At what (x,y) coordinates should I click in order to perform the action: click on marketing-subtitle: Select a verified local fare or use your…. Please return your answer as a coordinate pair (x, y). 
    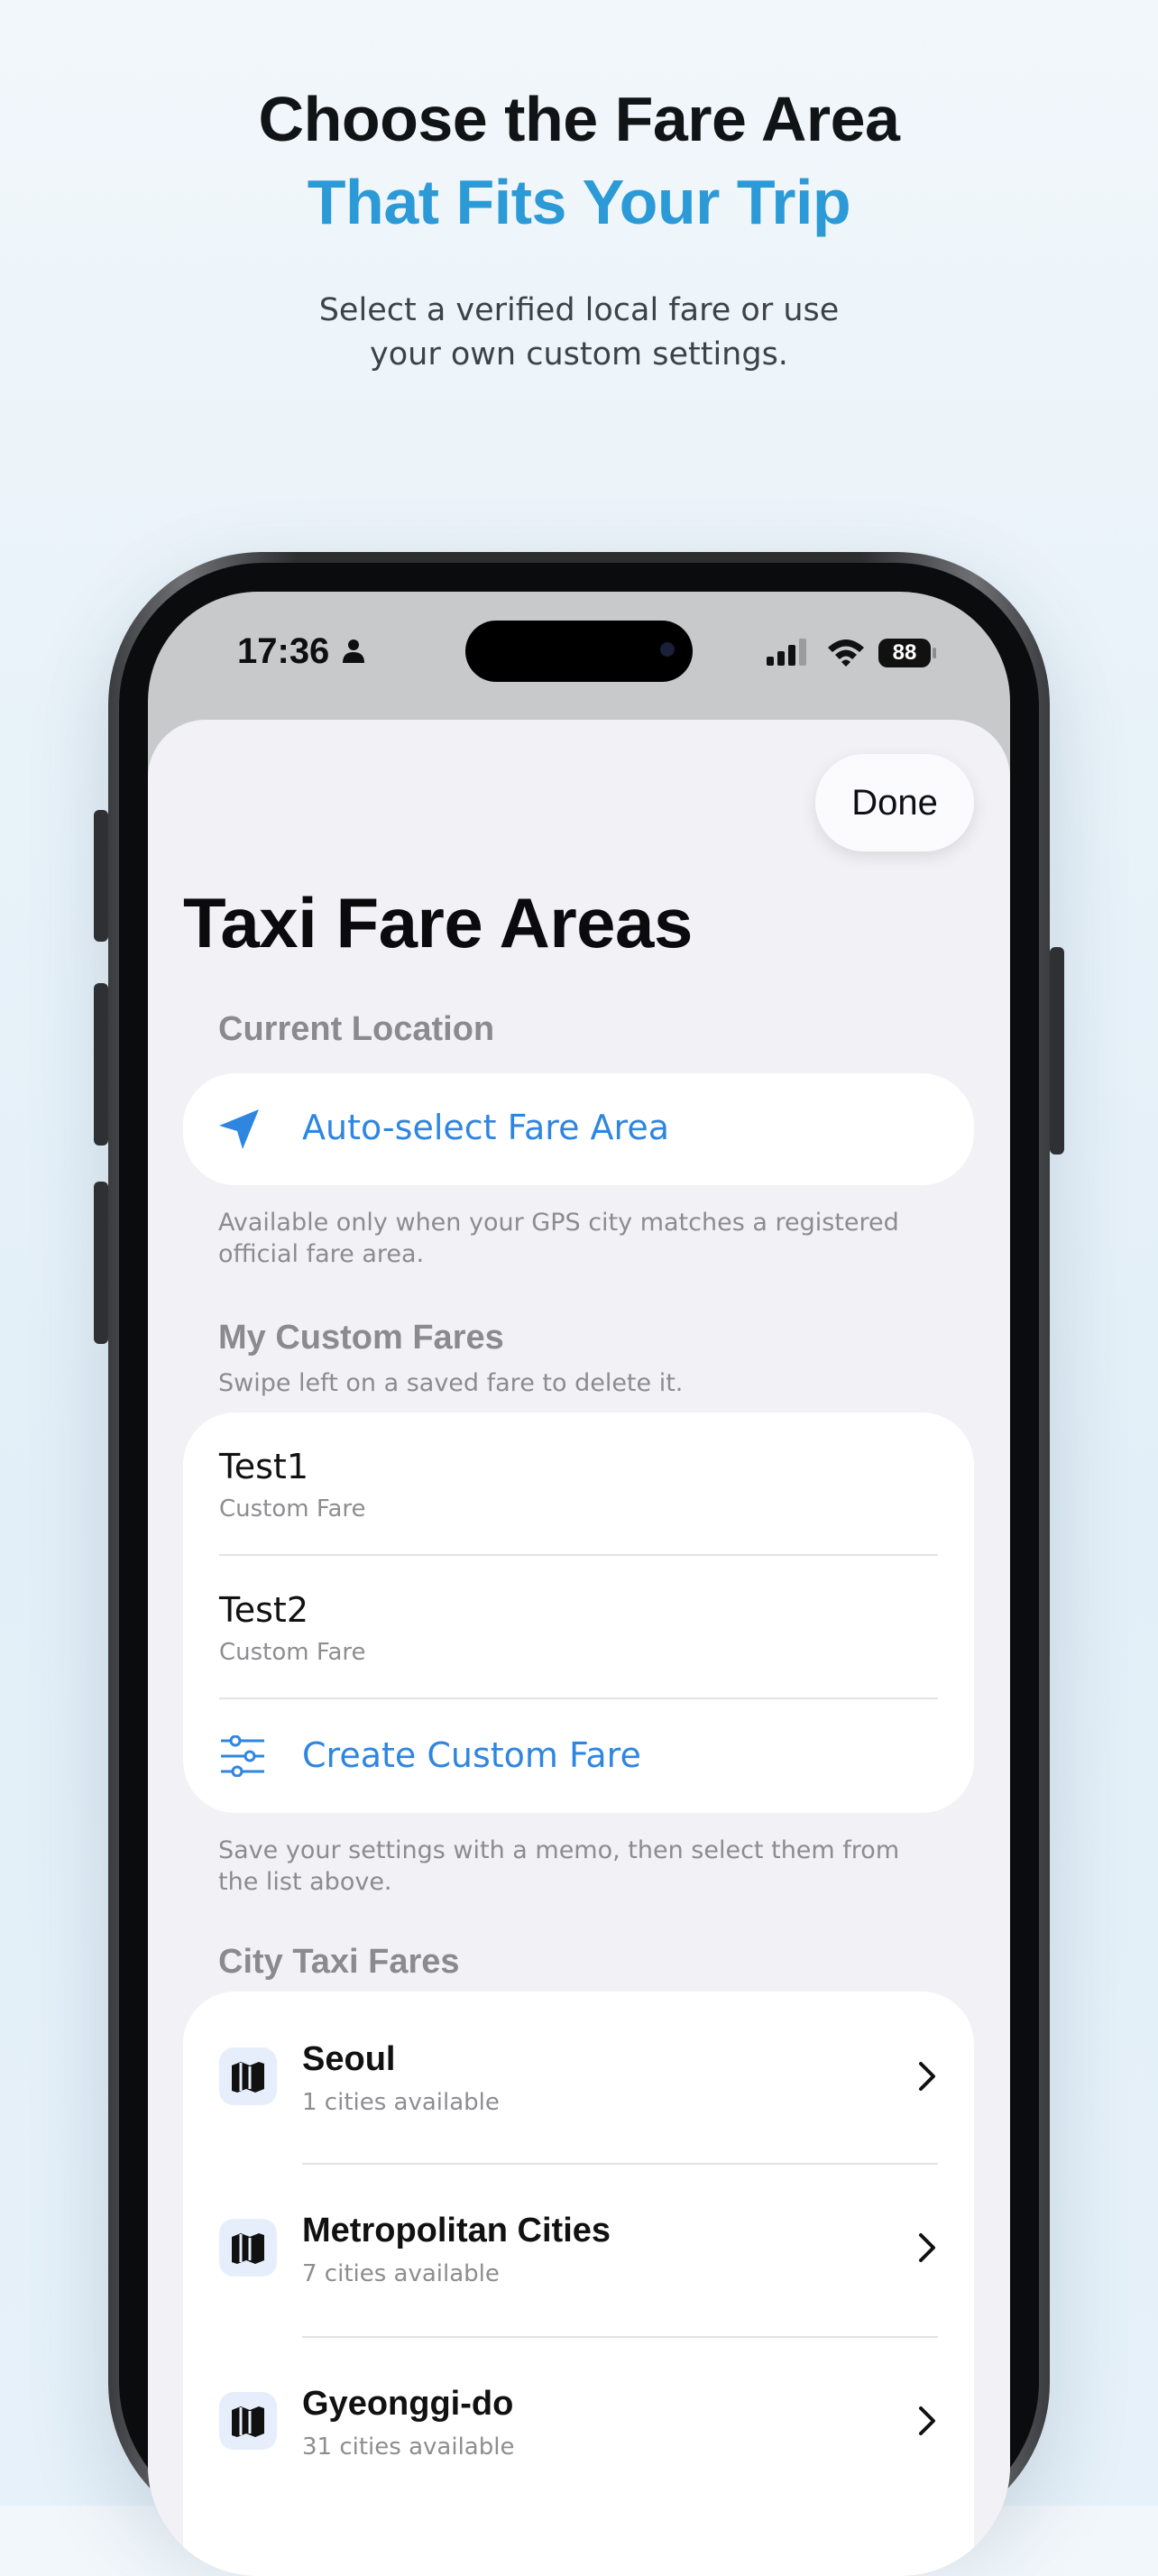
    Looking at the image, I should click on (579, 333).